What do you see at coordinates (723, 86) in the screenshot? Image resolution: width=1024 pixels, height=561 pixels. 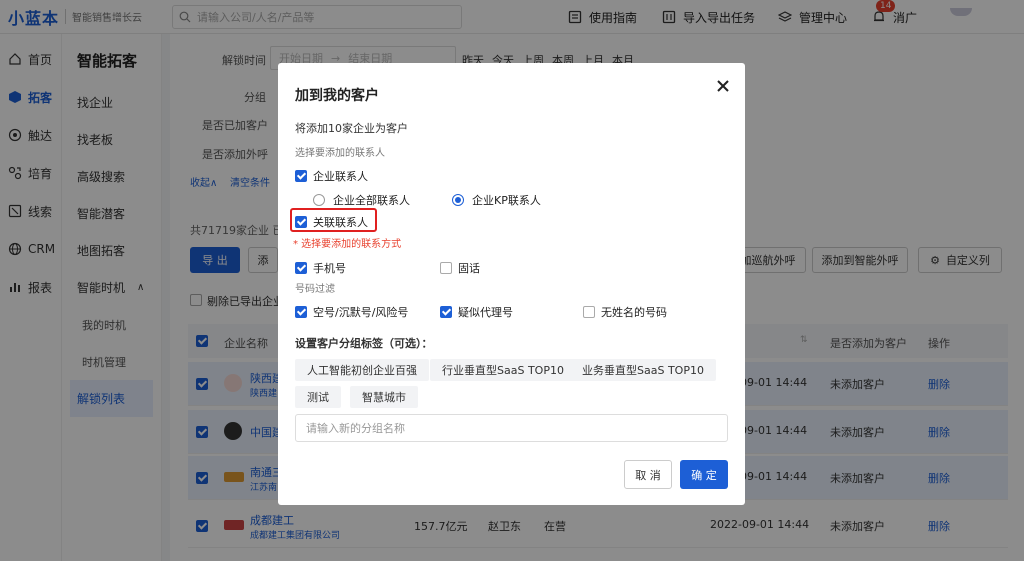 I see `close-icon` at bounding box center [723, 86].